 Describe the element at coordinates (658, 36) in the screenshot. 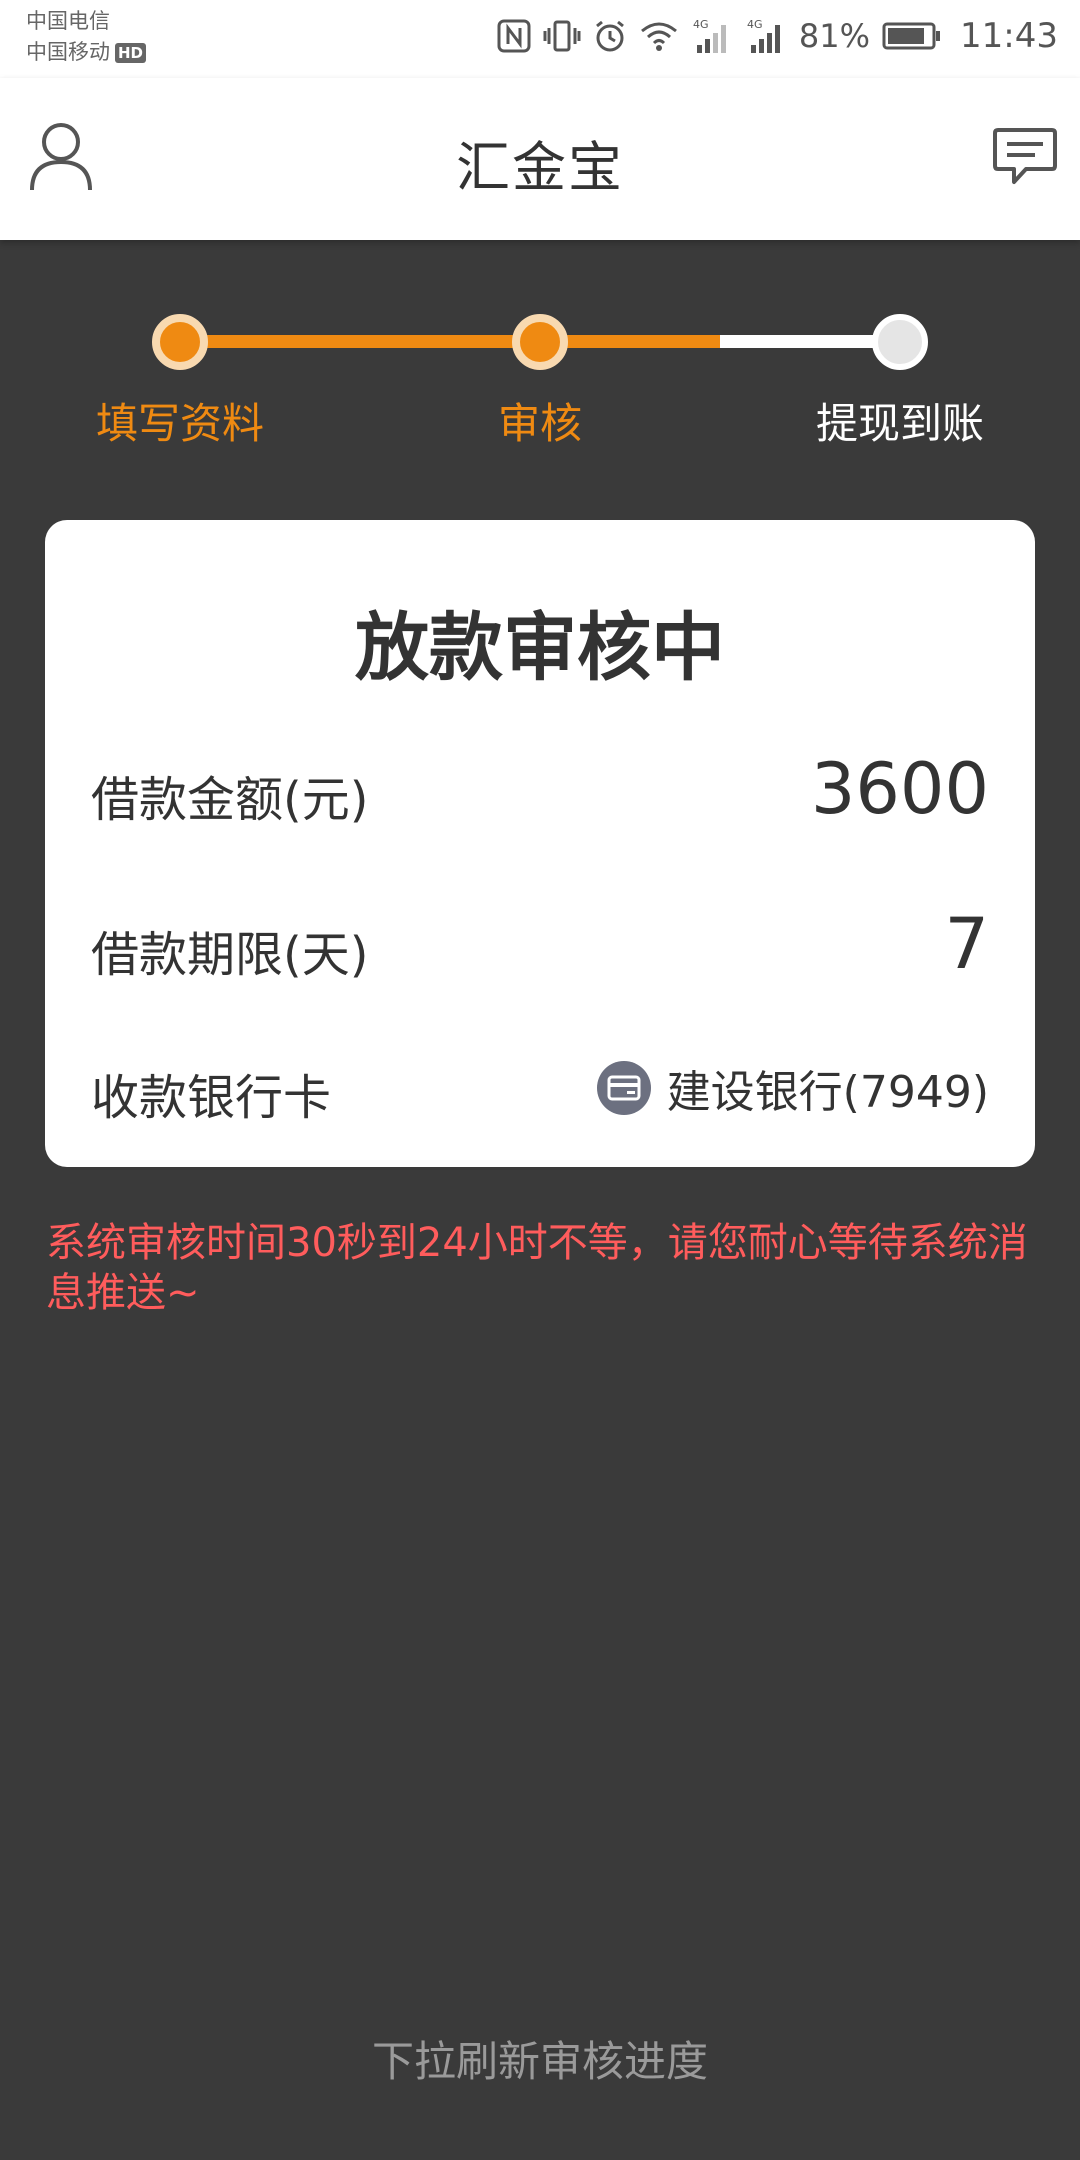

I see `wifi-icon` at that location.